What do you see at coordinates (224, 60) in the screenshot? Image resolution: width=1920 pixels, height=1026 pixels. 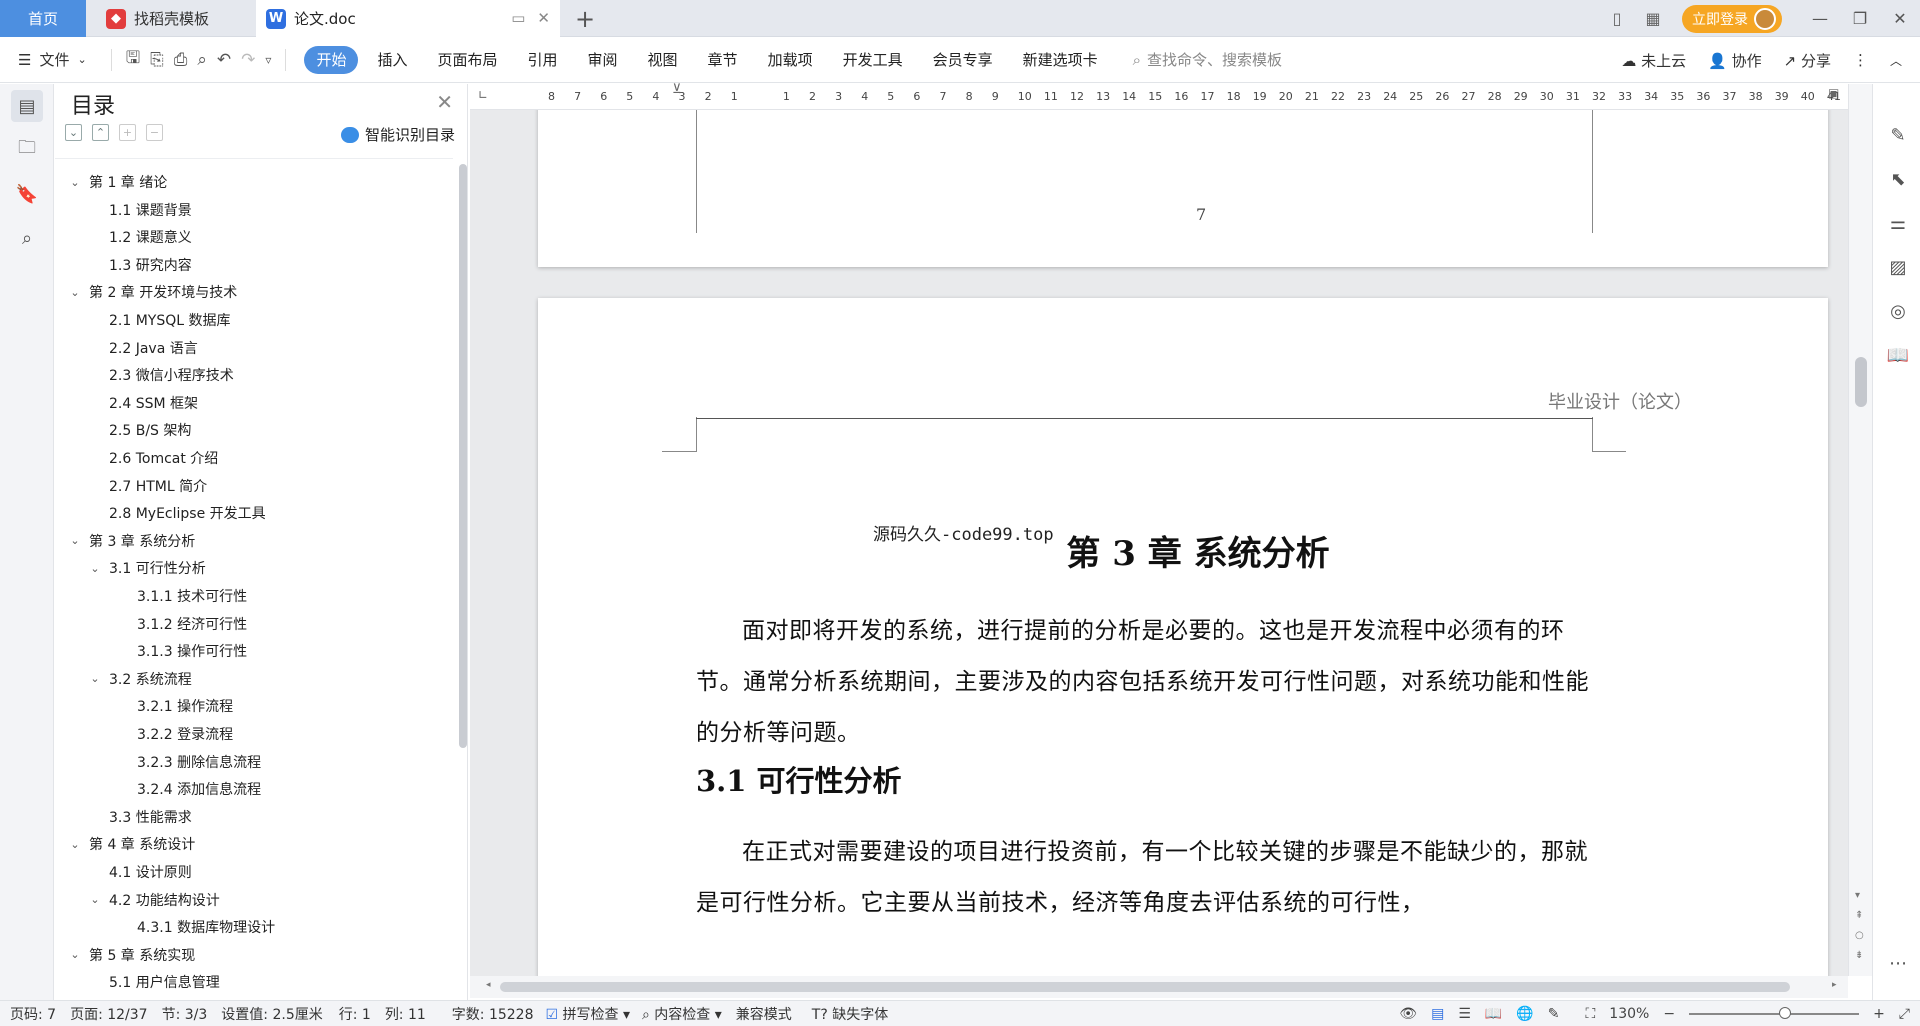 I see `undo-icon: ↶` at bounding box center [224, 60].